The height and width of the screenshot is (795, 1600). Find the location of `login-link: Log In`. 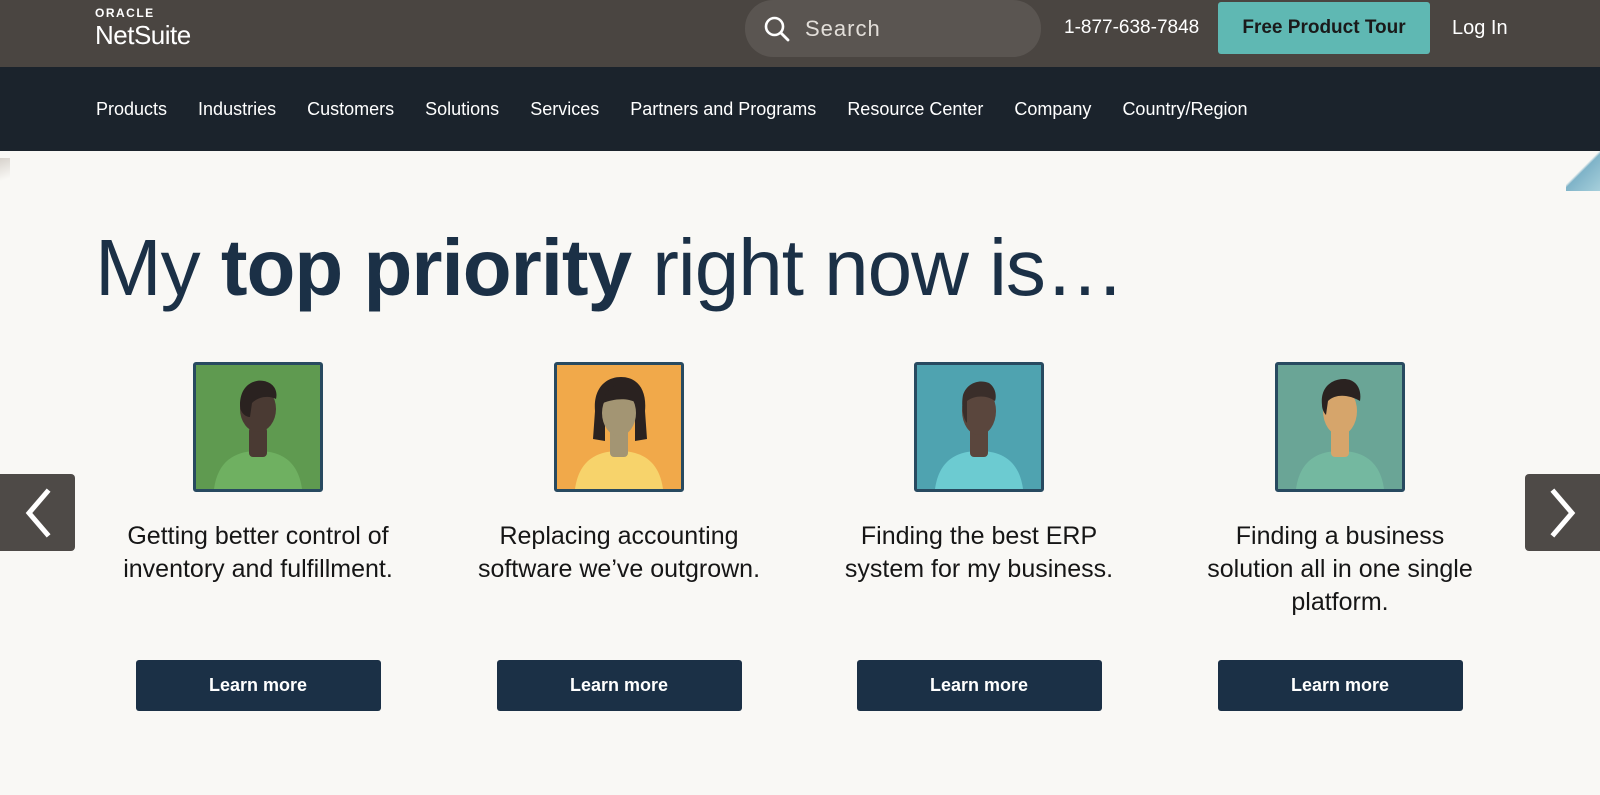

login-link: Log In is located at coordinates (1480, 28).